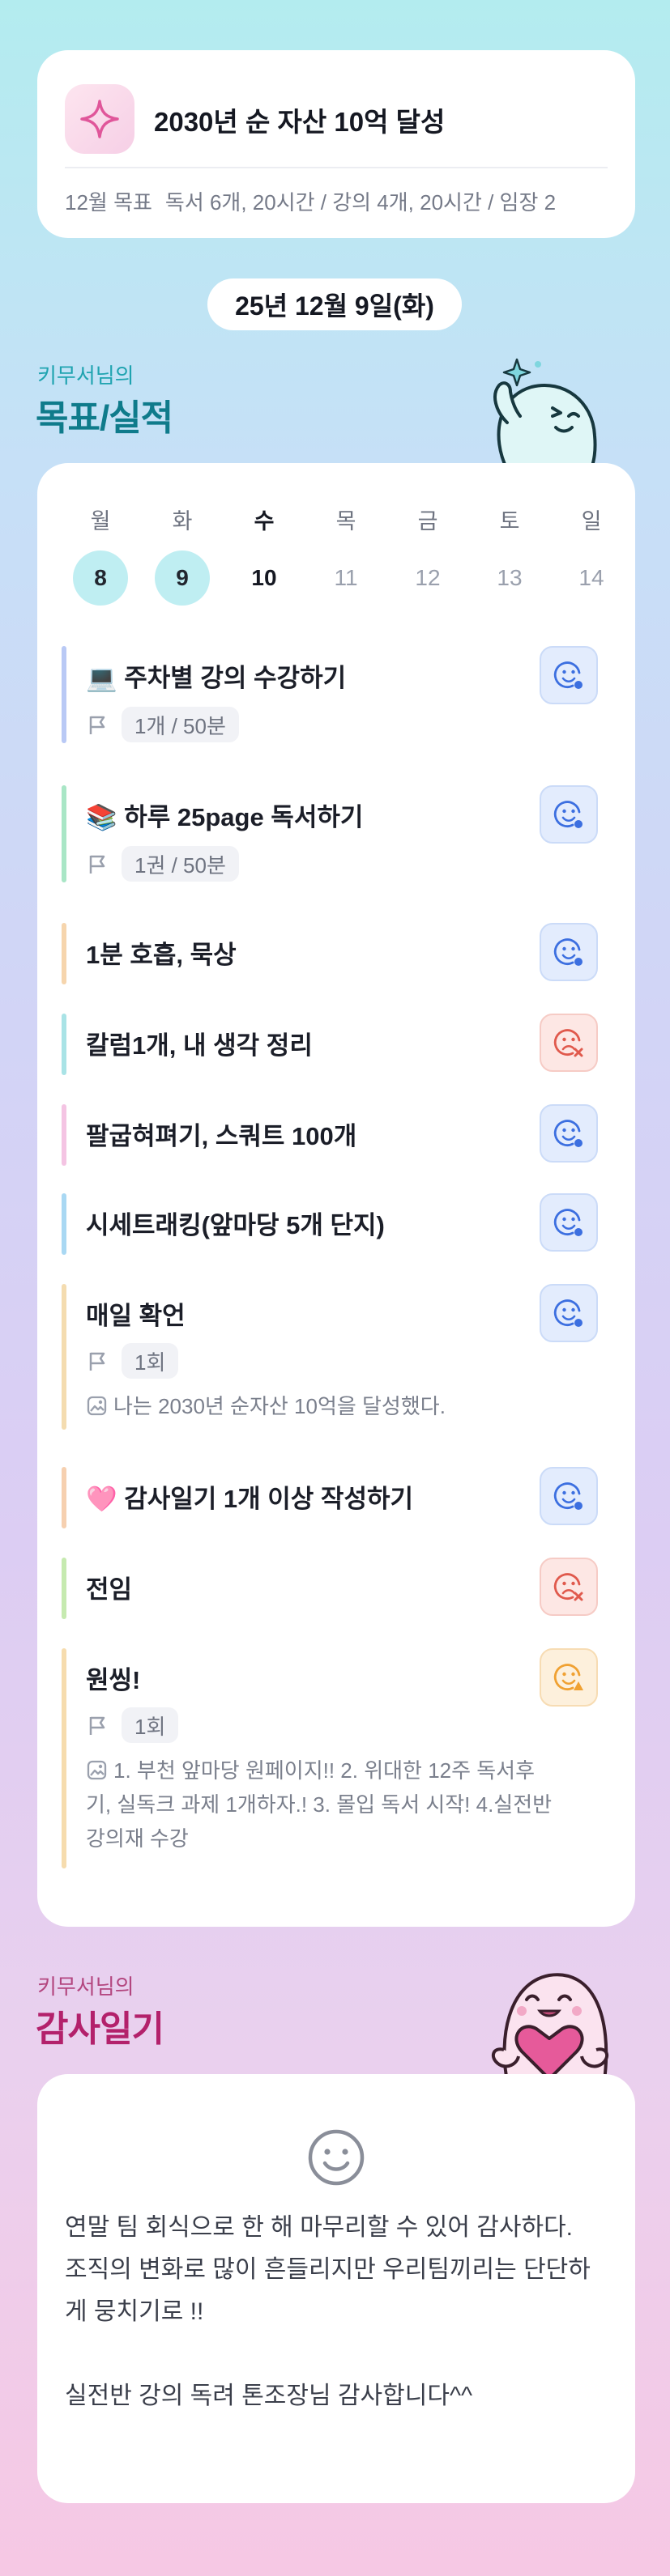  I want to click on task-item: 시세트래킹(앞마당 5개 단지), so click(336, 1224).